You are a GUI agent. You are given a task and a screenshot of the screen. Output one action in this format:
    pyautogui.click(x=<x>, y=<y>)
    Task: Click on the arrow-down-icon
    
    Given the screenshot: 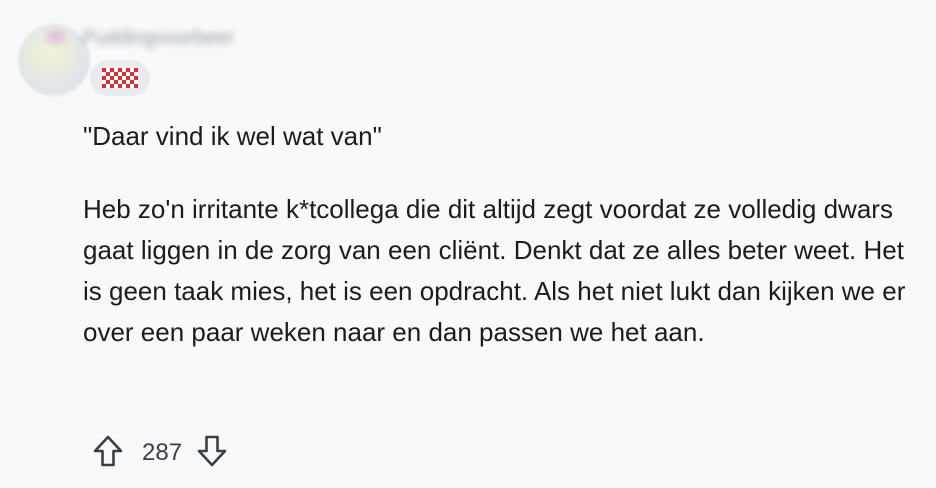 What is the action you would take?
    pyautogui.click(x=212, y=453)
    